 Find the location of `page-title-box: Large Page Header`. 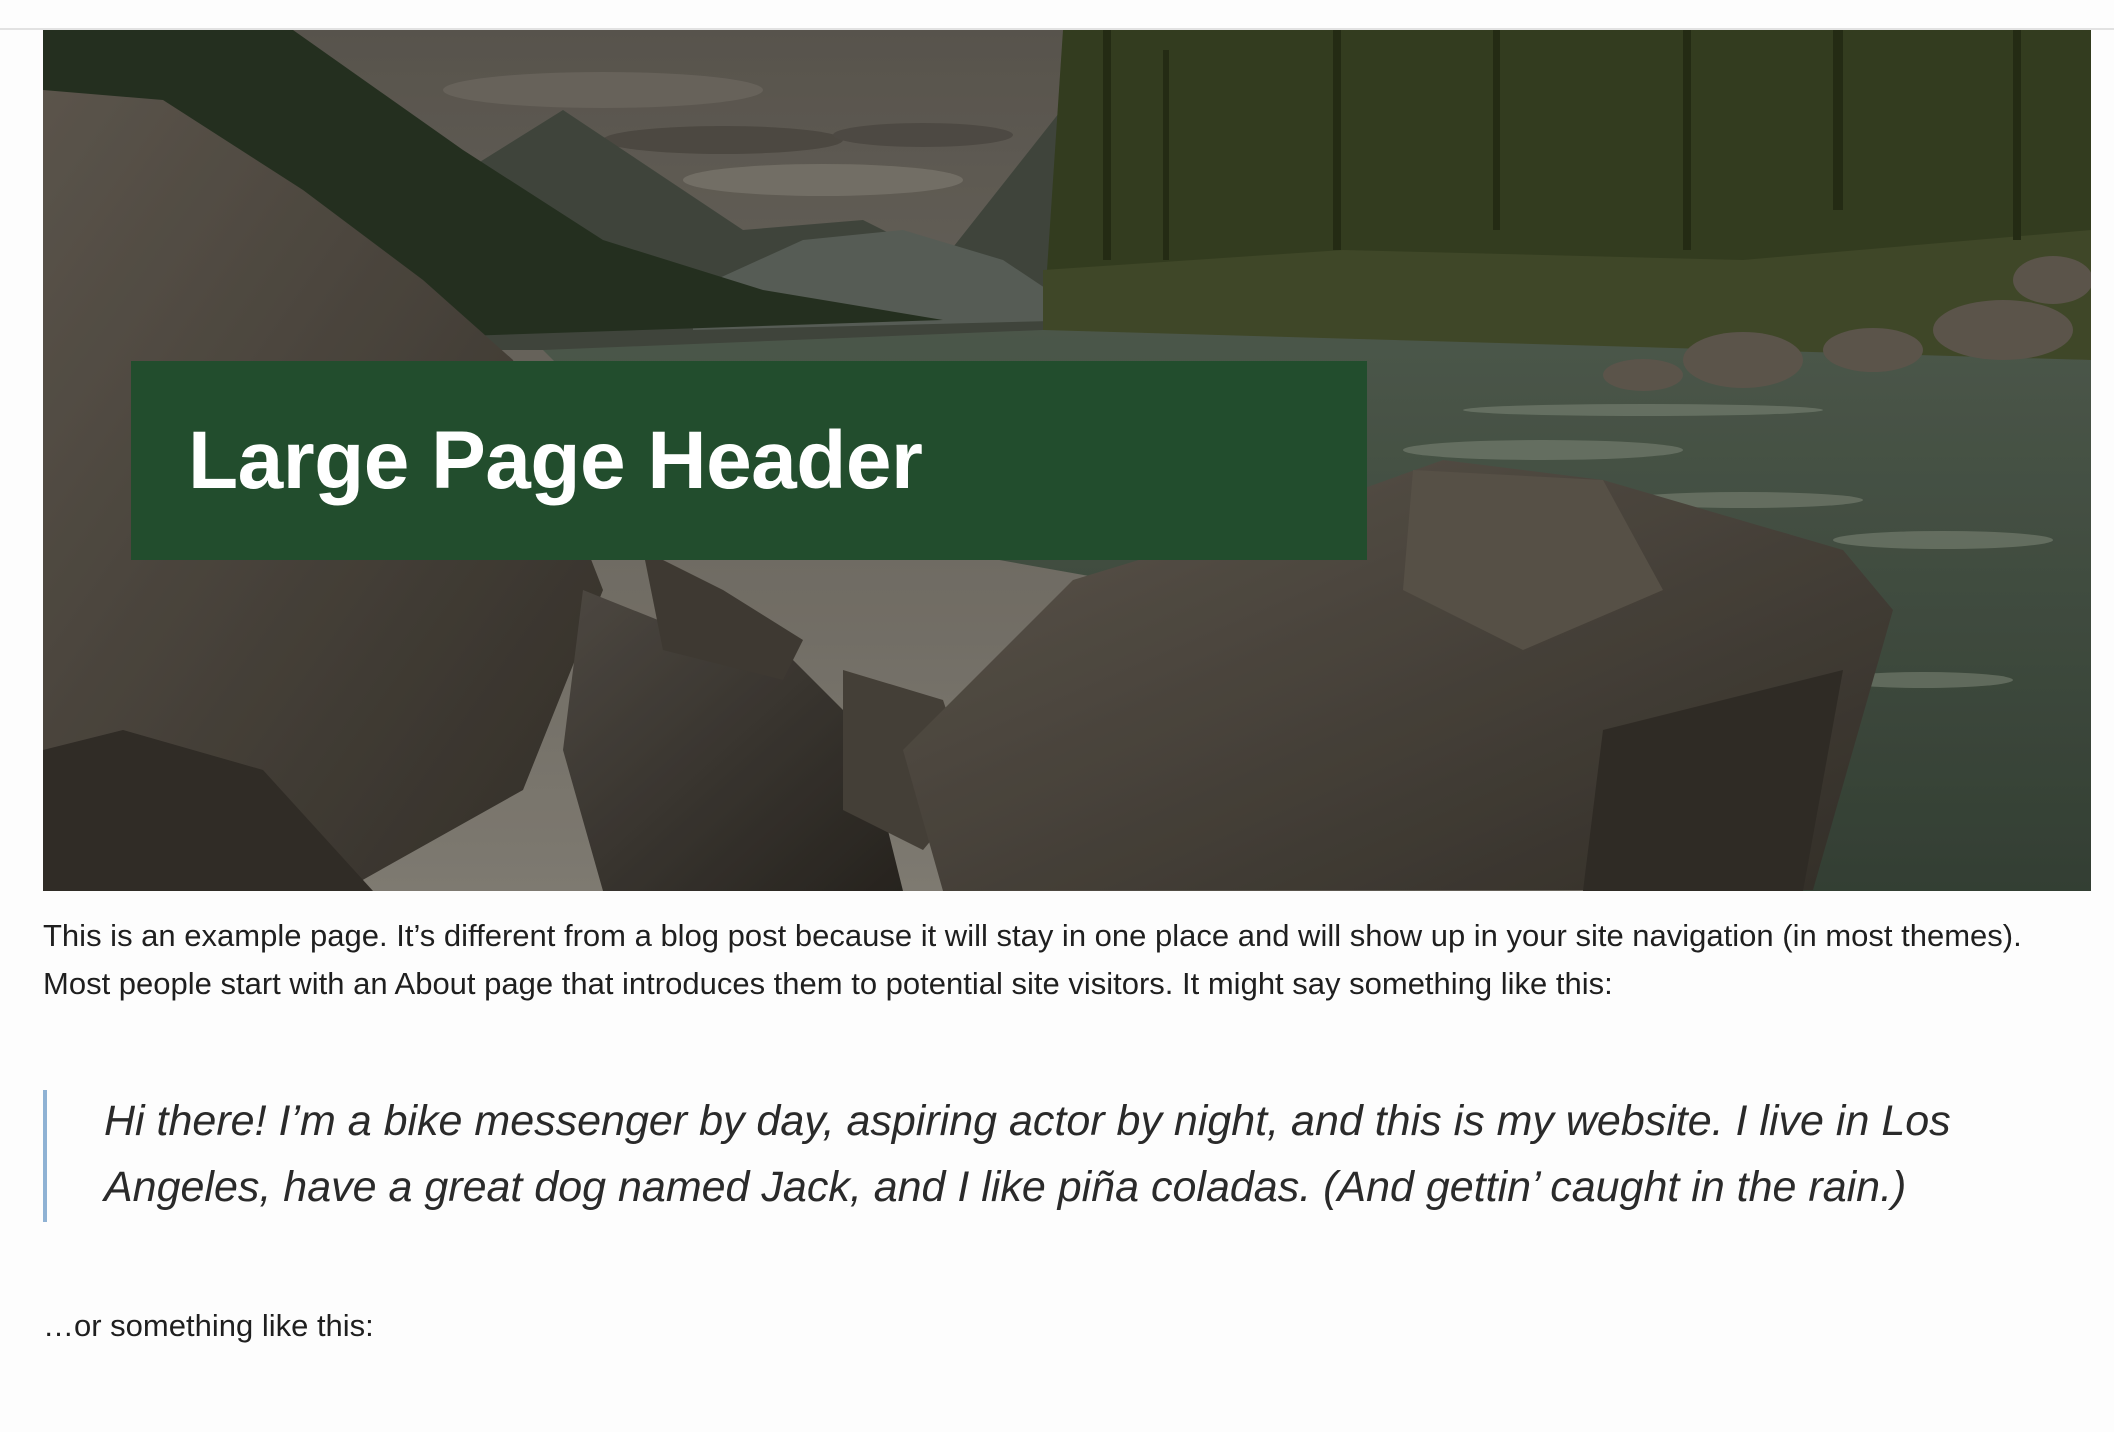

page-title-box: Large Page Header is located at coordinates (749, 460).